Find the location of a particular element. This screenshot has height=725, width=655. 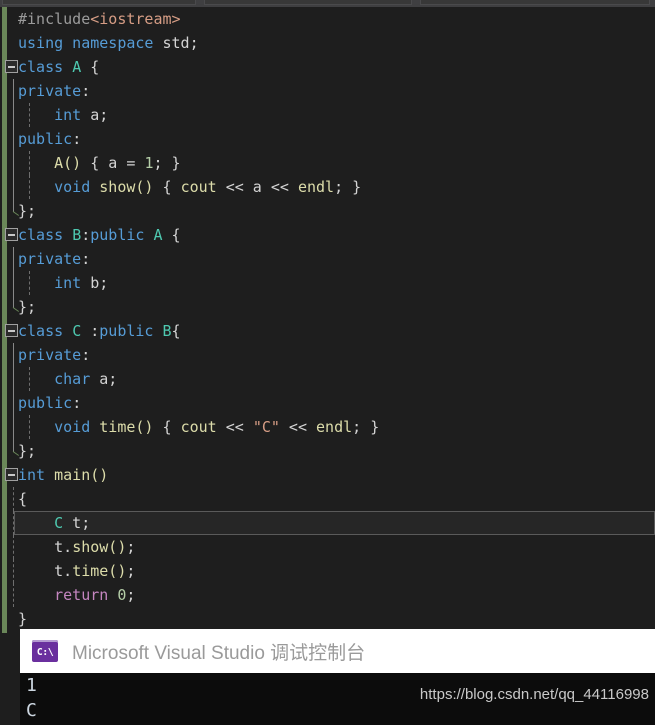

code-token: return is located at coordinates (86, 595).